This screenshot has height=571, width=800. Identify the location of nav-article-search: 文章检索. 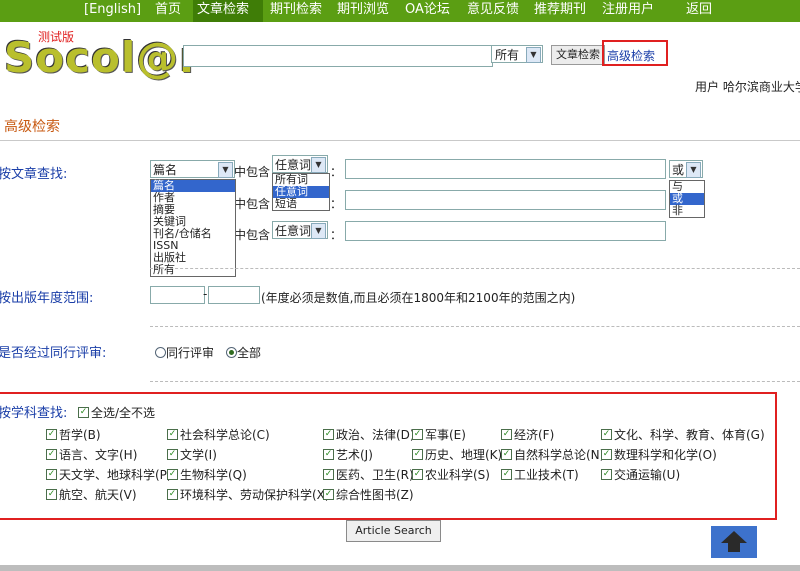
(228, 11).